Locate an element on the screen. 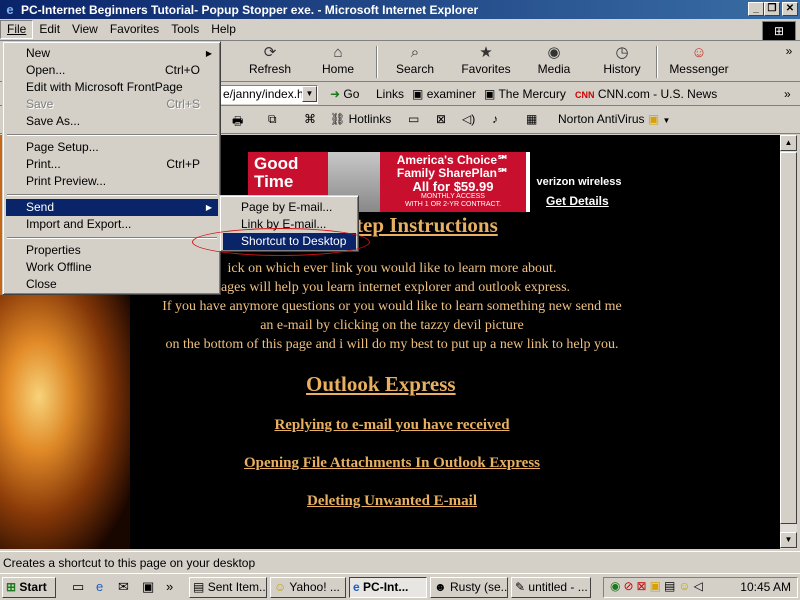  go-button: ➜ Go is located at coordinates (344, 94).